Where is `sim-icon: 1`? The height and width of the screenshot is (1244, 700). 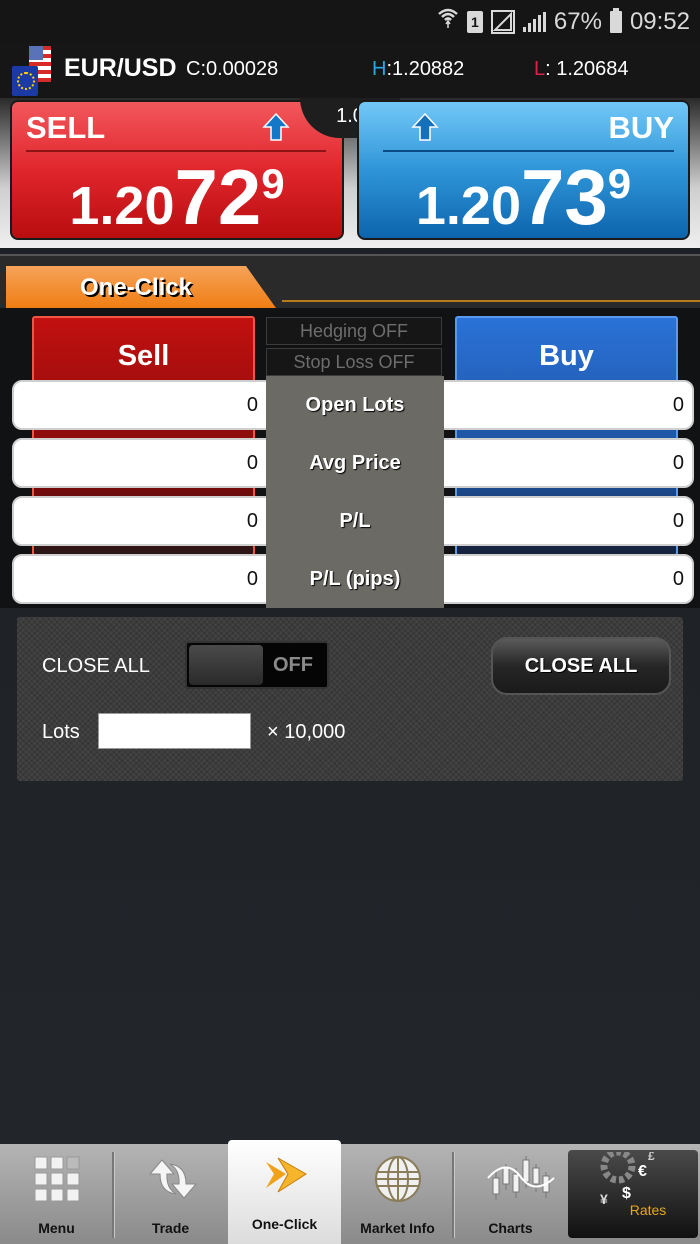 sim-icon: 1 is located at coordinates (474, 21).